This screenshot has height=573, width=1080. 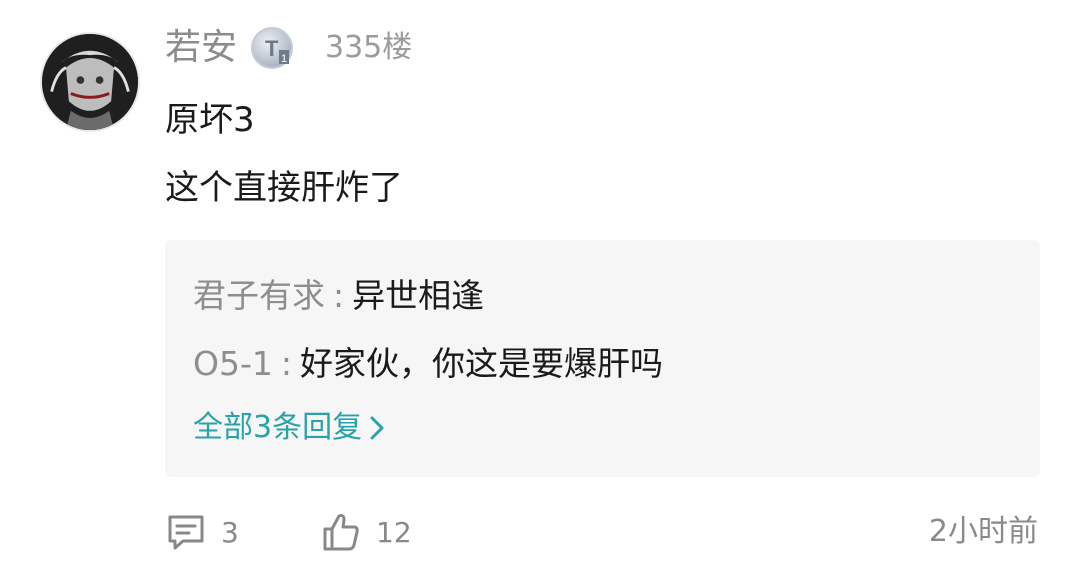 What do you see at coordinates (278, 427) in the screenshot?
I see `view-all-replies-label: 全部3条回复` at bounding box center [278, 427].